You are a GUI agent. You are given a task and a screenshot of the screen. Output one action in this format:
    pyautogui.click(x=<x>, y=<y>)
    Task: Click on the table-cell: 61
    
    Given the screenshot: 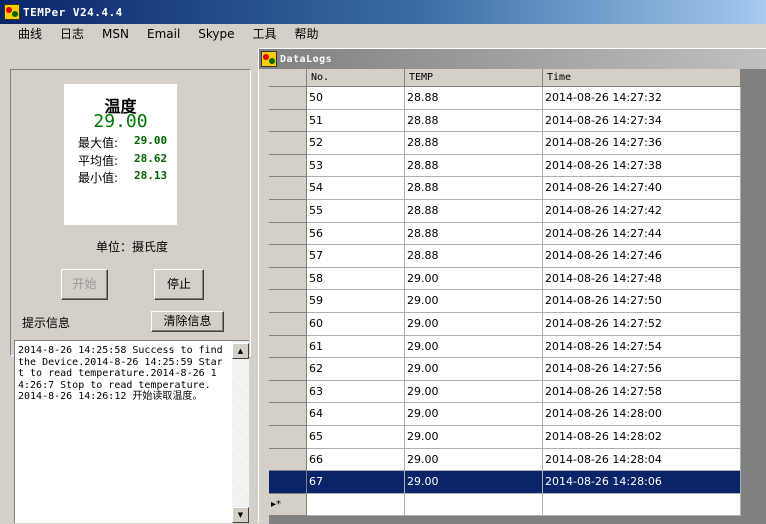 What is the action you would take?
    pyautogui.click(x=356, y=347)
    